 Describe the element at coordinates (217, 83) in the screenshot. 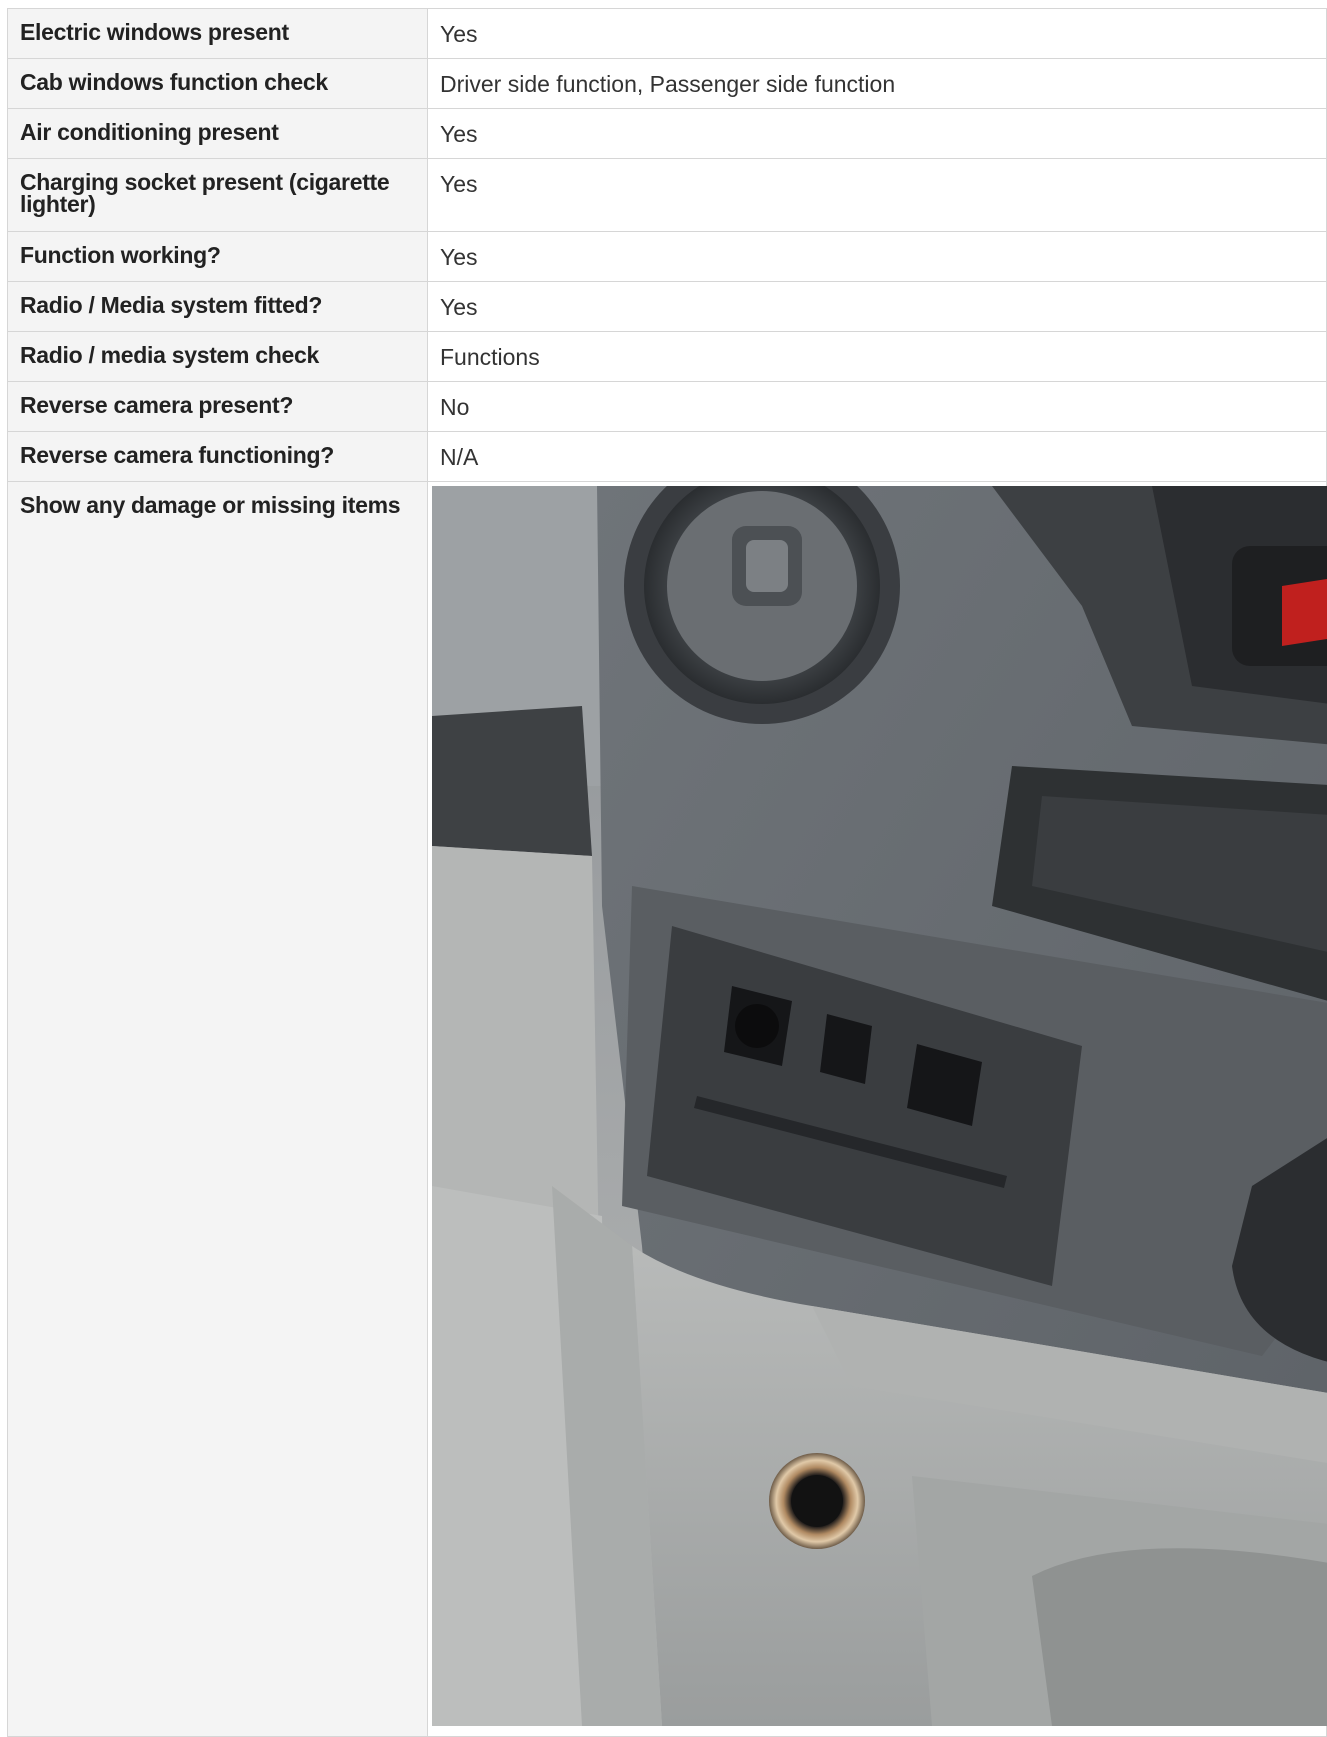

I see `row-label: Cab windows function check` at that location.